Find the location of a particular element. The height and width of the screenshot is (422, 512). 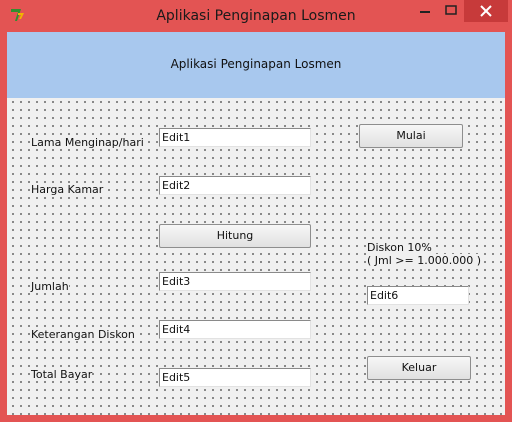

edit2-field: Edit2 is located at coordinates (235, 185).